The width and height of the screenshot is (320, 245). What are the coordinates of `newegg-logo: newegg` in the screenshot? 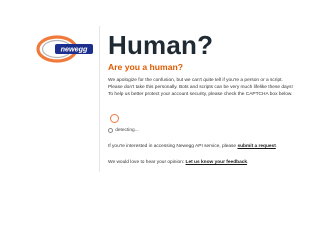 It's located at (64, 49).